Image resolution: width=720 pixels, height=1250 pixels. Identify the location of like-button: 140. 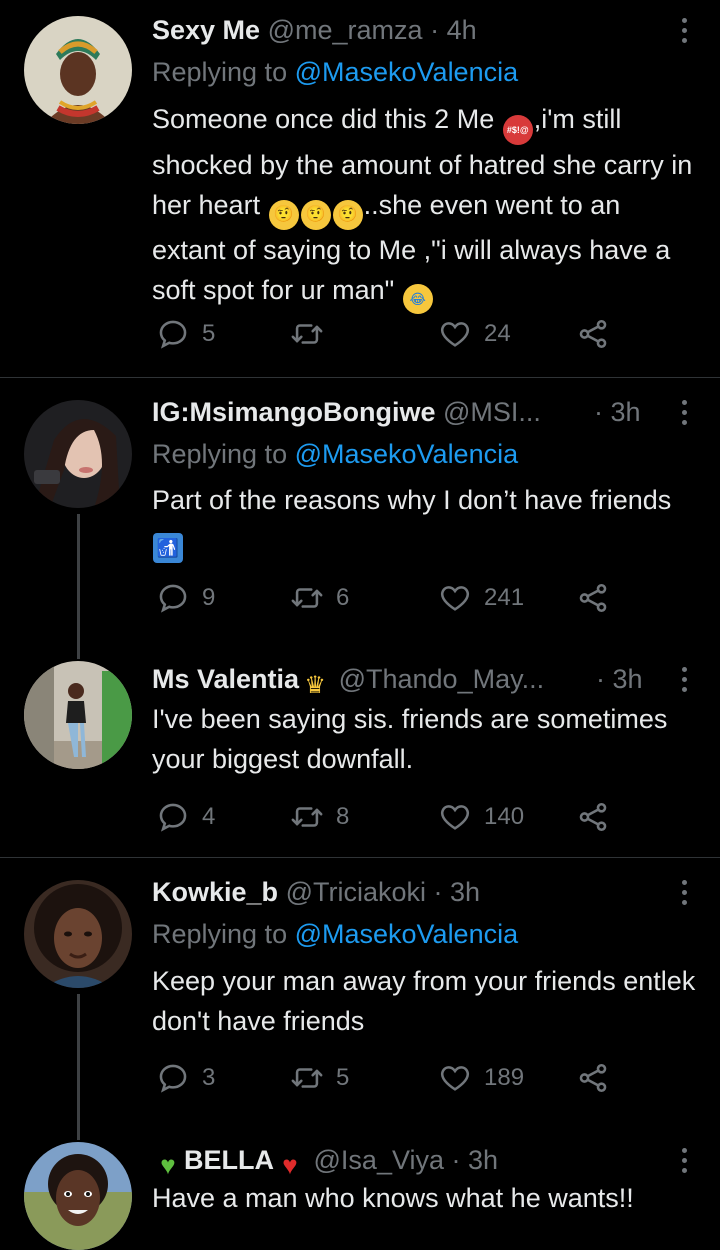
(481, 817).